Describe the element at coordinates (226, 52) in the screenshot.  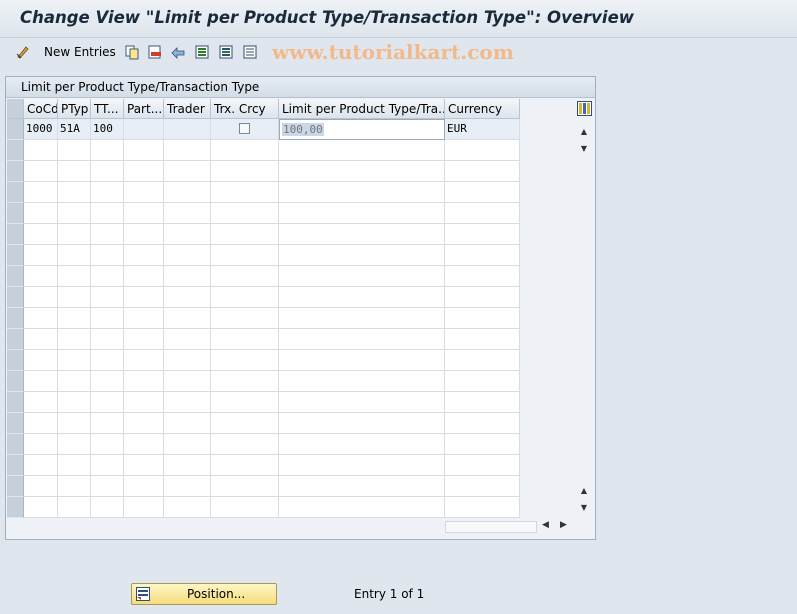
I see `select-block-icon` at that location.